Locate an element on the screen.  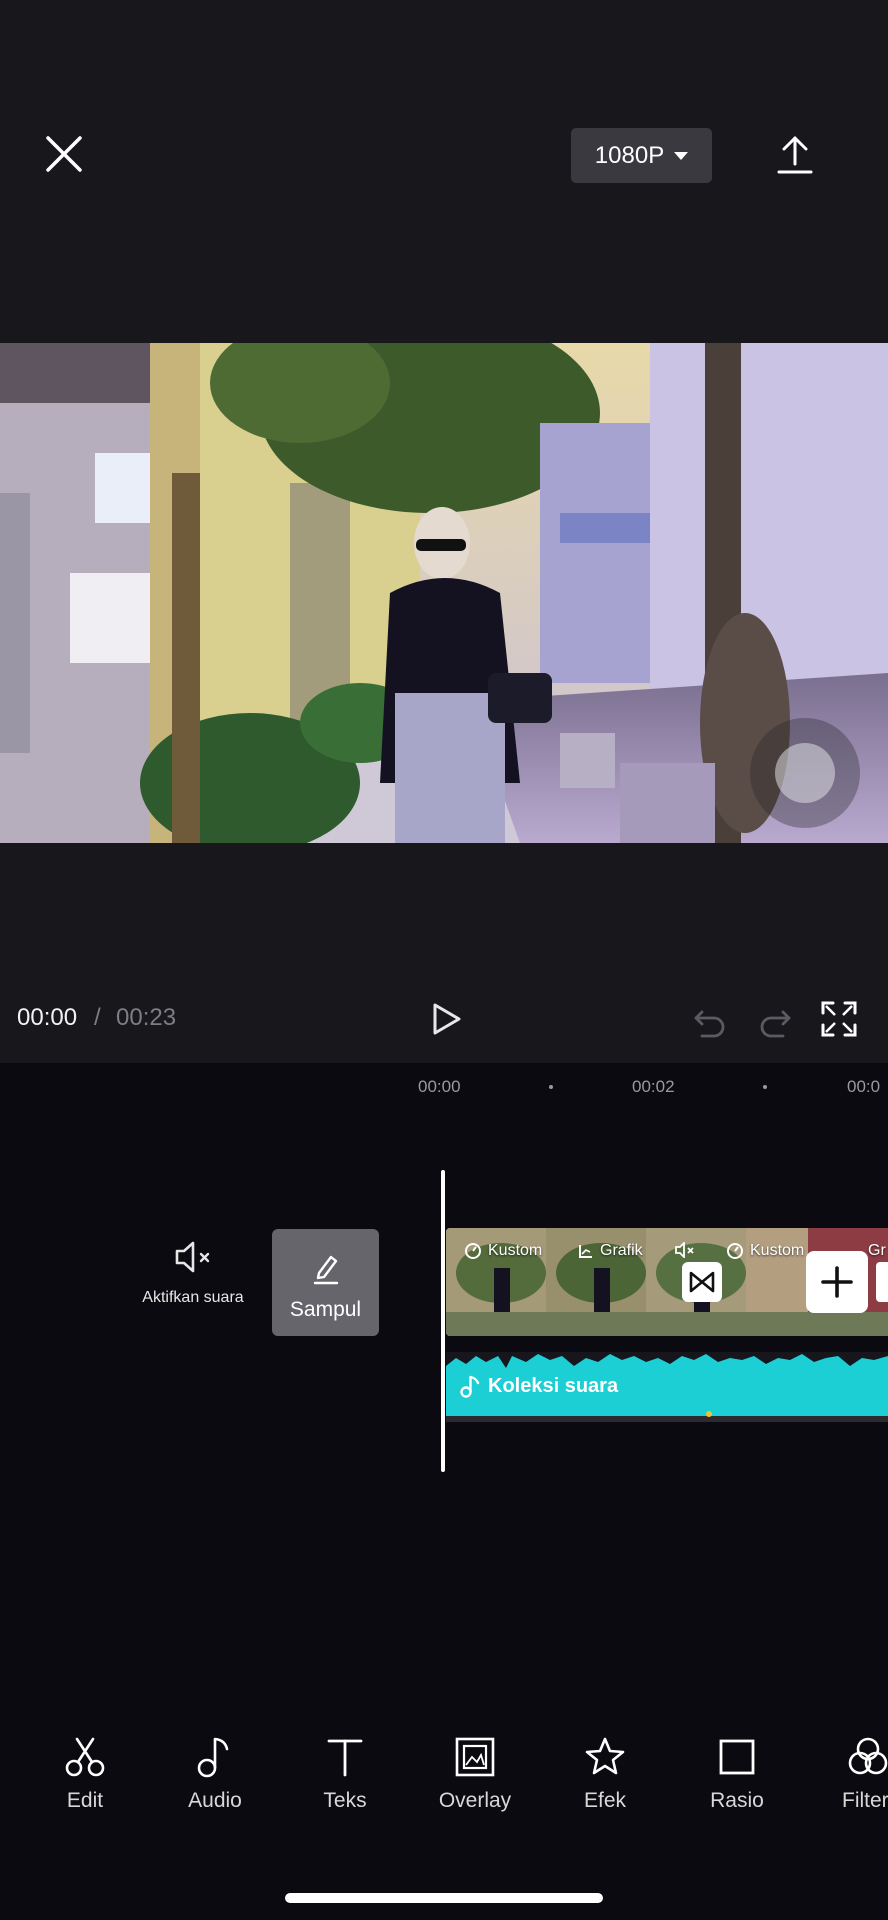
toolbar-label: Edit is located at coordinates (85, 1800).